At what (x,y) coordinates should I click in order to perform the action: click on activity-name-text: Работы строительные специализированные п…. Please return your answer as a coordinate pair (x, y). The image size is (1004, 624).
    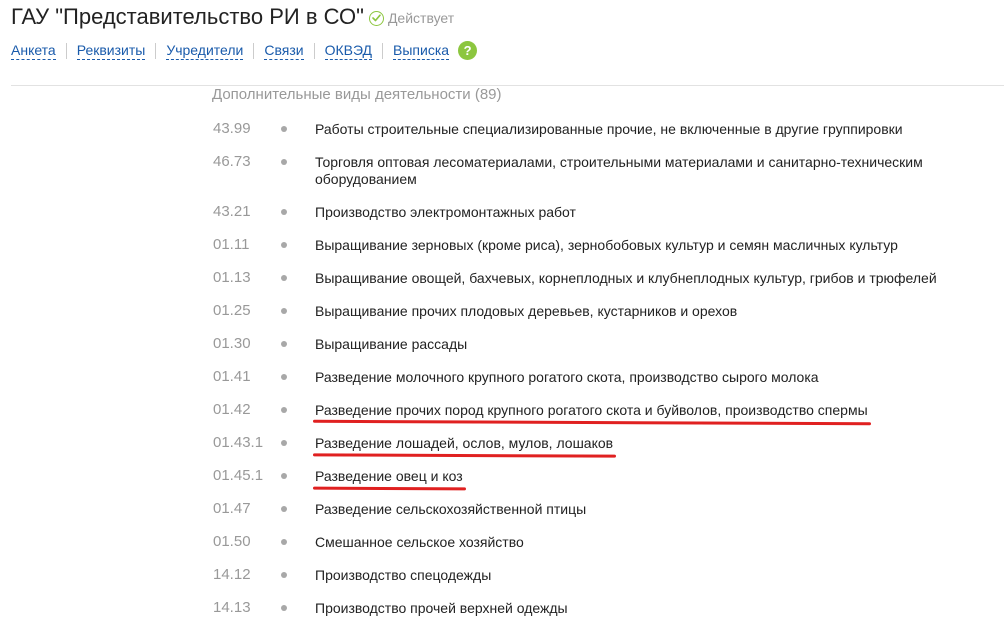
    Looking at the image, I should click on (609, 129).